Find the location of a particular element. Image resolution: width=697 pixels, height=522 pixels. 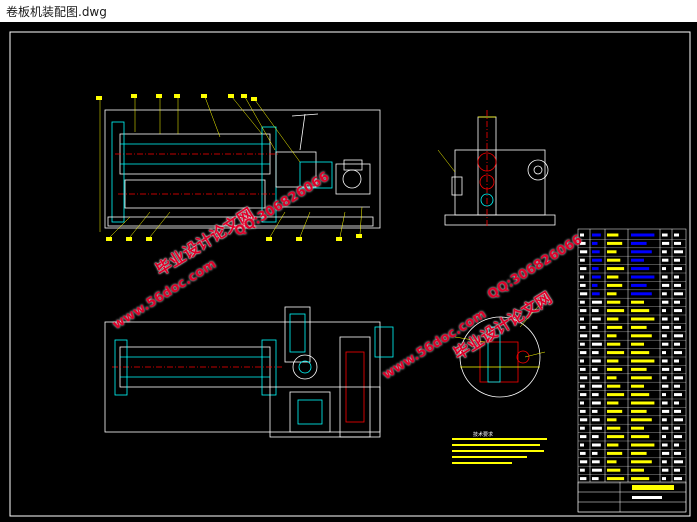

side-view is located at coordinates (500, 168).